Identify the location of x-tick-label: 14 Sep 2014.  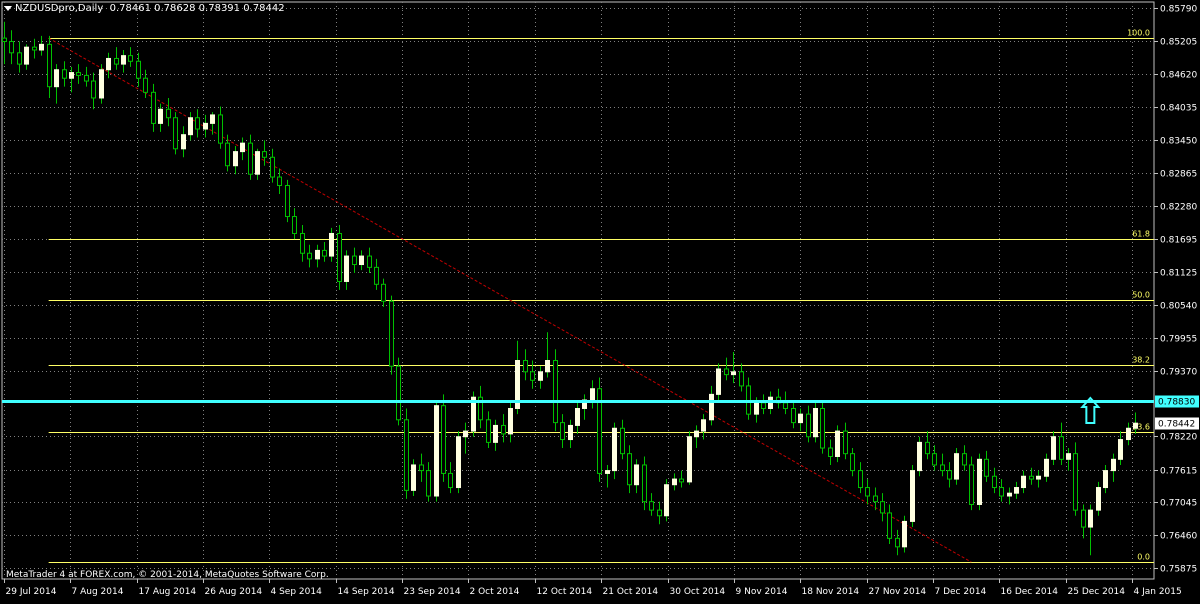
(366, 592).